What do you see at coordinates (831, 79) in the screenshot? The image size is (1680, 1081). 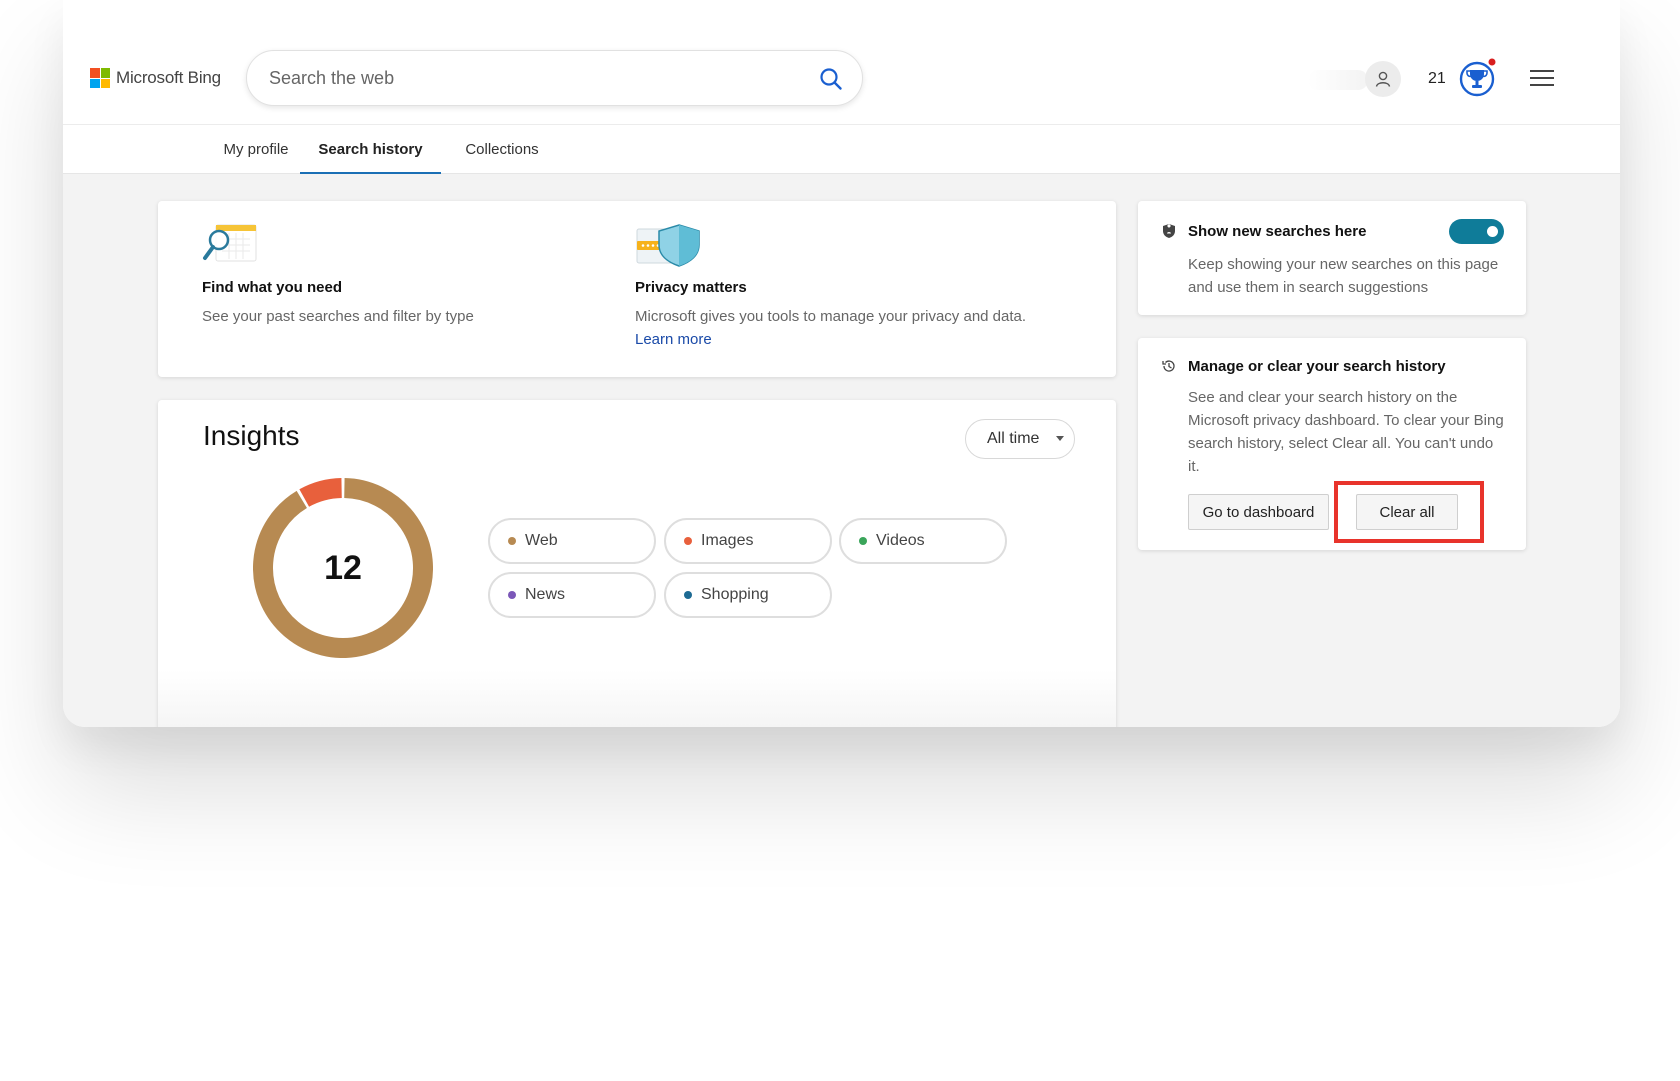 I see `search-icon` at bounding box center [831, 79].